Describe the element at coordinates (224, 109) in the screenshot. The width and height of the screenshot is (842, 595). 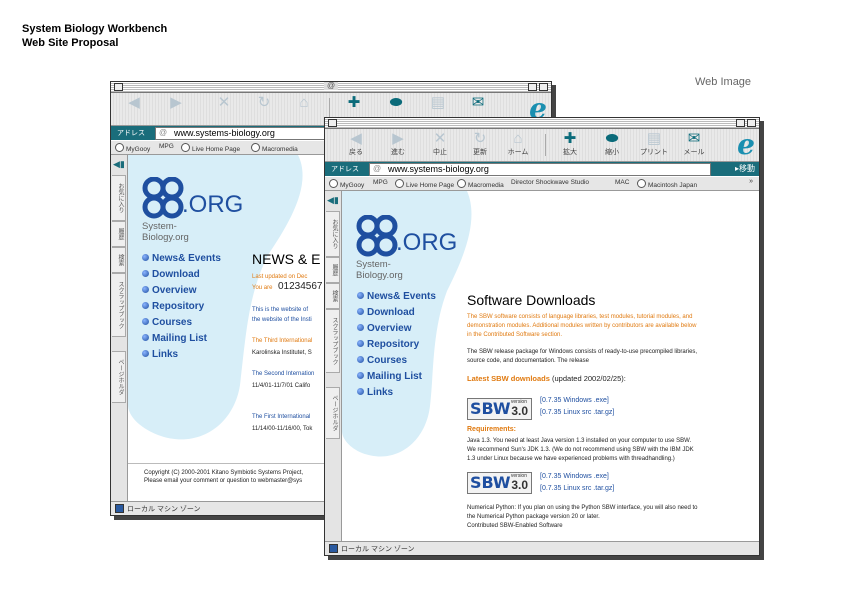
I see `stop-button: ✕` at that location.